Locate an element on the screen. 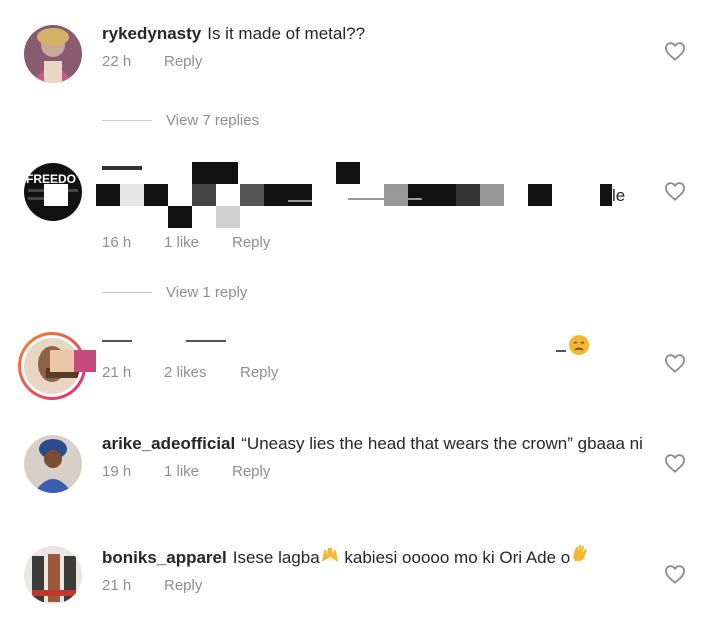  comment-message-part: Isese lagba is located at coordinates (276, 557).